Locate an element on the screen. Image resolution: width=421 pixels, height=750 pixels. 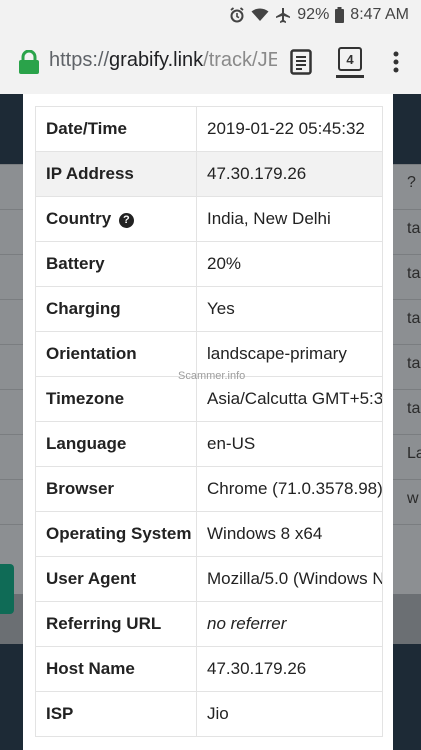
table-row: Operating System Windows 8 x64 is located at coordinates (209, 534).